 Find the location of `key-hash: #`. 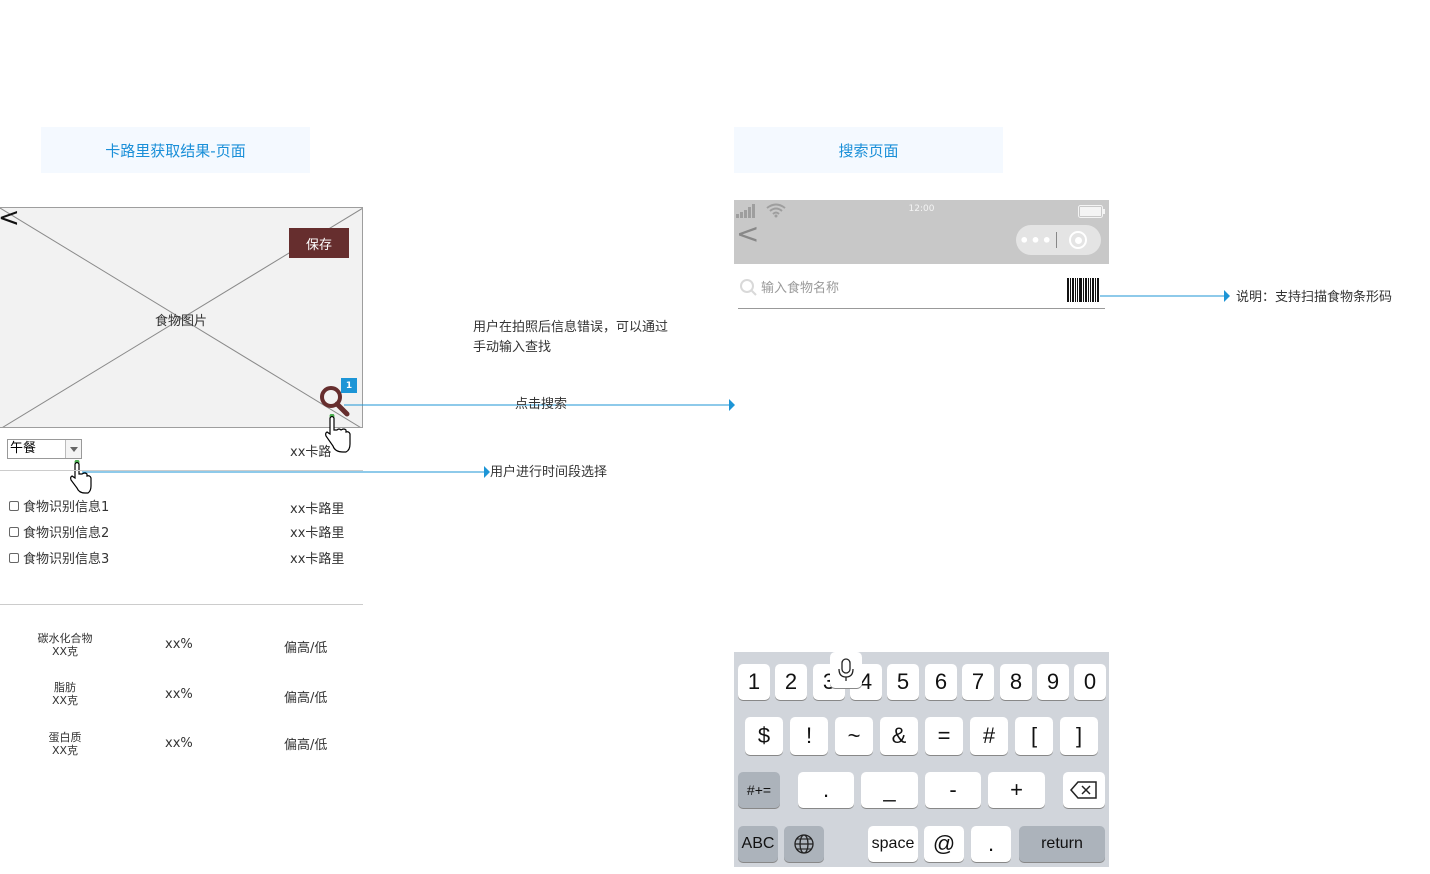

key-hash: # is located at coordinates (989, 736).